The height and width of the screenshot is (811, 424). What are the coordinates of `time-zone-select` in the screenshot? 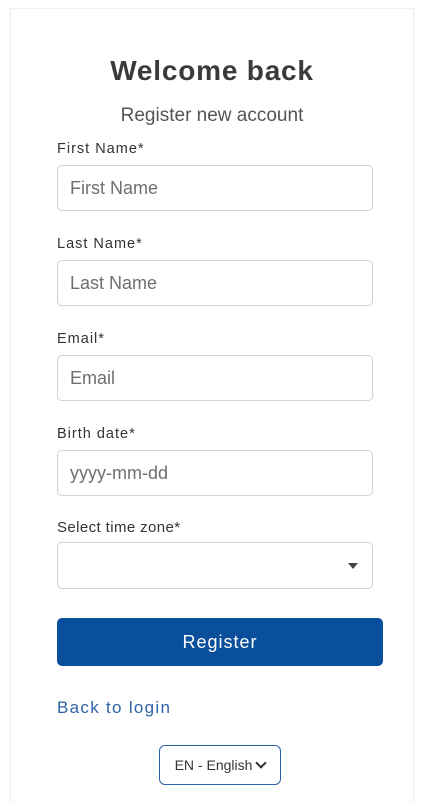 It's located at (215, 565).